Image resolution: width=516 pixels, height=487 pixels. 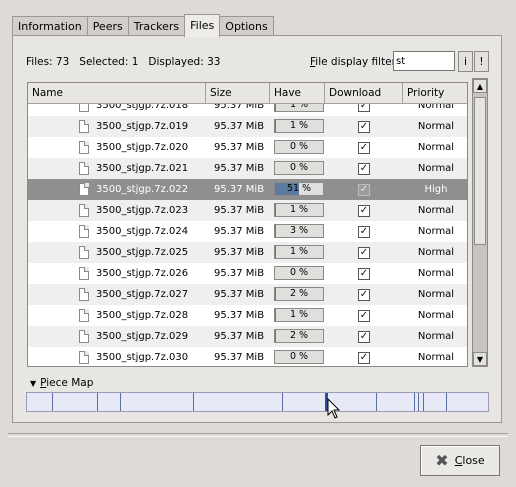 What do you see at coordinates (364, 93) in the screenshot?
I see `column-header-download: Download` at bounding box center [364, 93].